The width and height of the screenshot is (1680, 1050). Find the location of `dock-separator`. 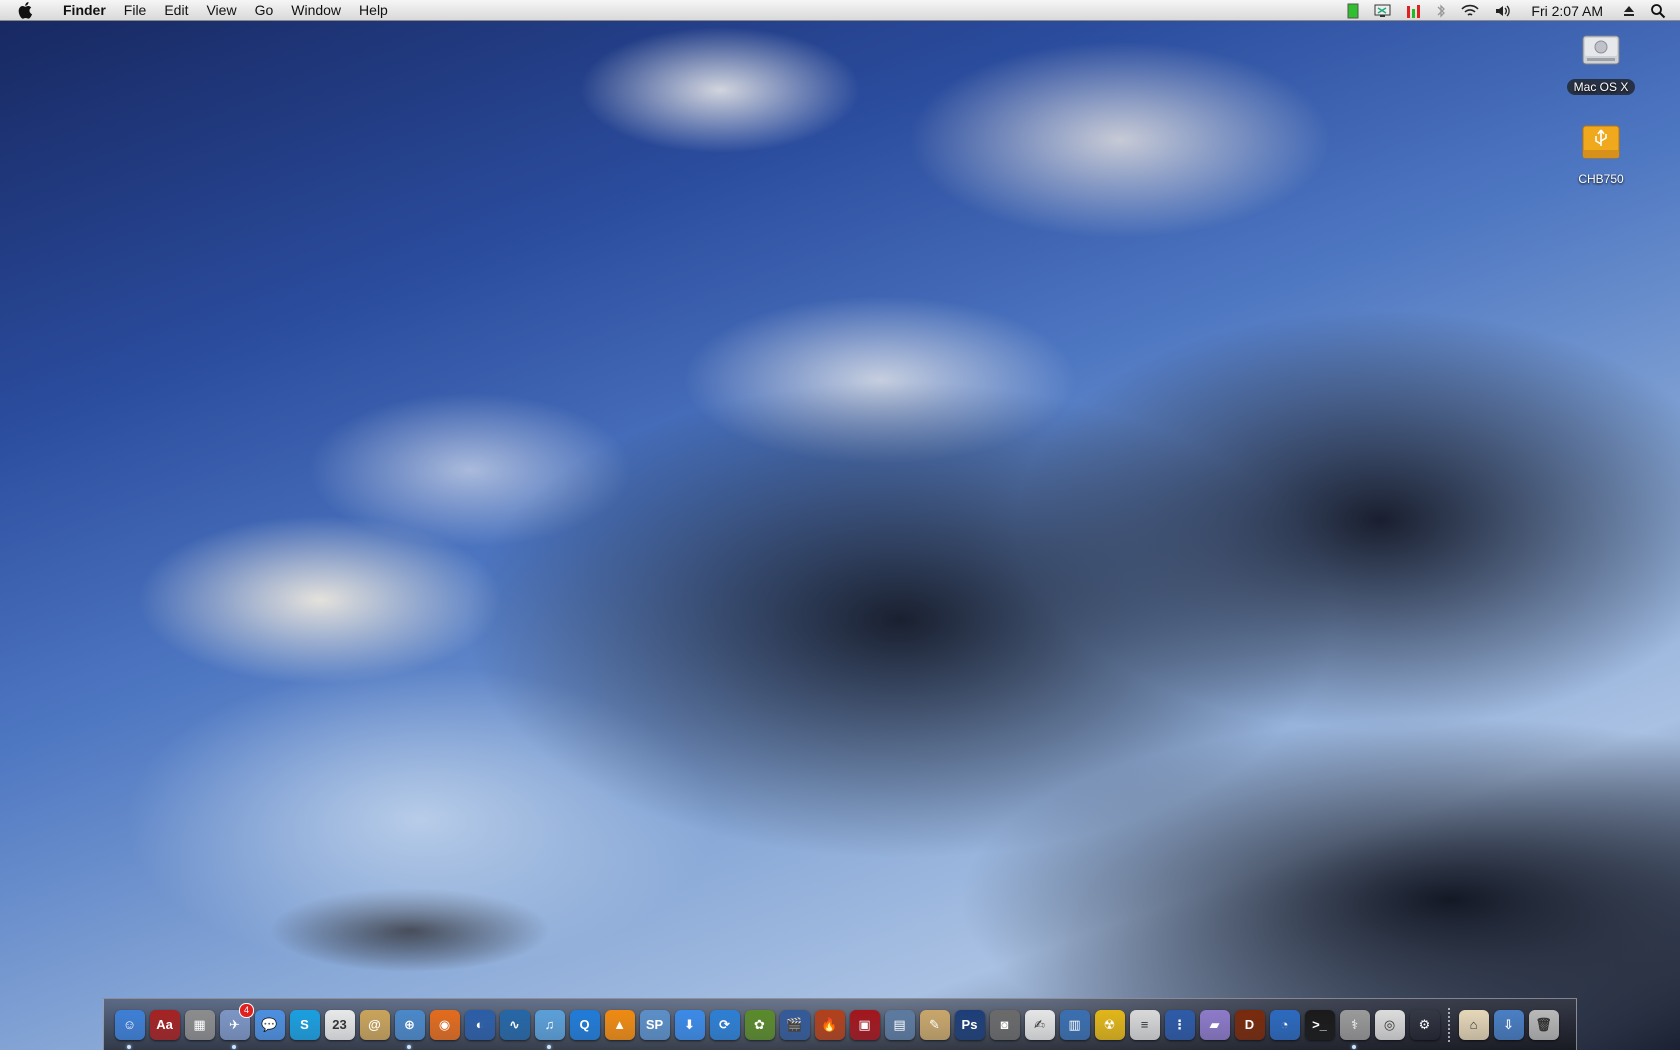

dock-separator is located at coordinates (1449, 1024).